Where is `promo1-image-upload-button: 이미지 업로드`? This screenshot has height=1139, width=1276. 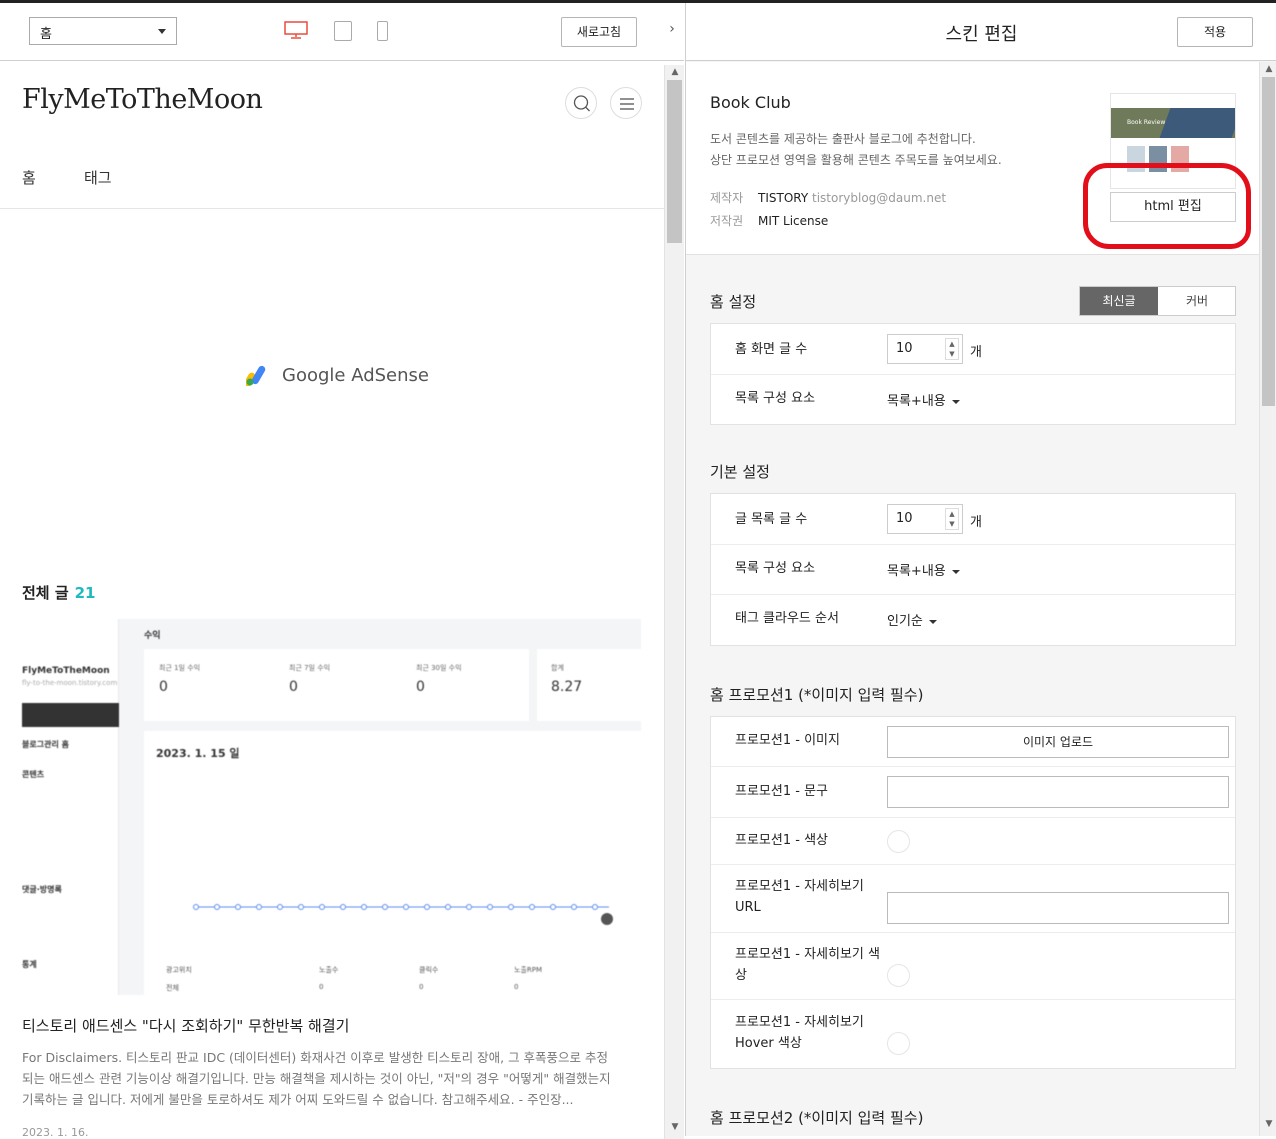 promo1-image-upload-button: 이미지 업로드 is located at coordinates (1058, 742).